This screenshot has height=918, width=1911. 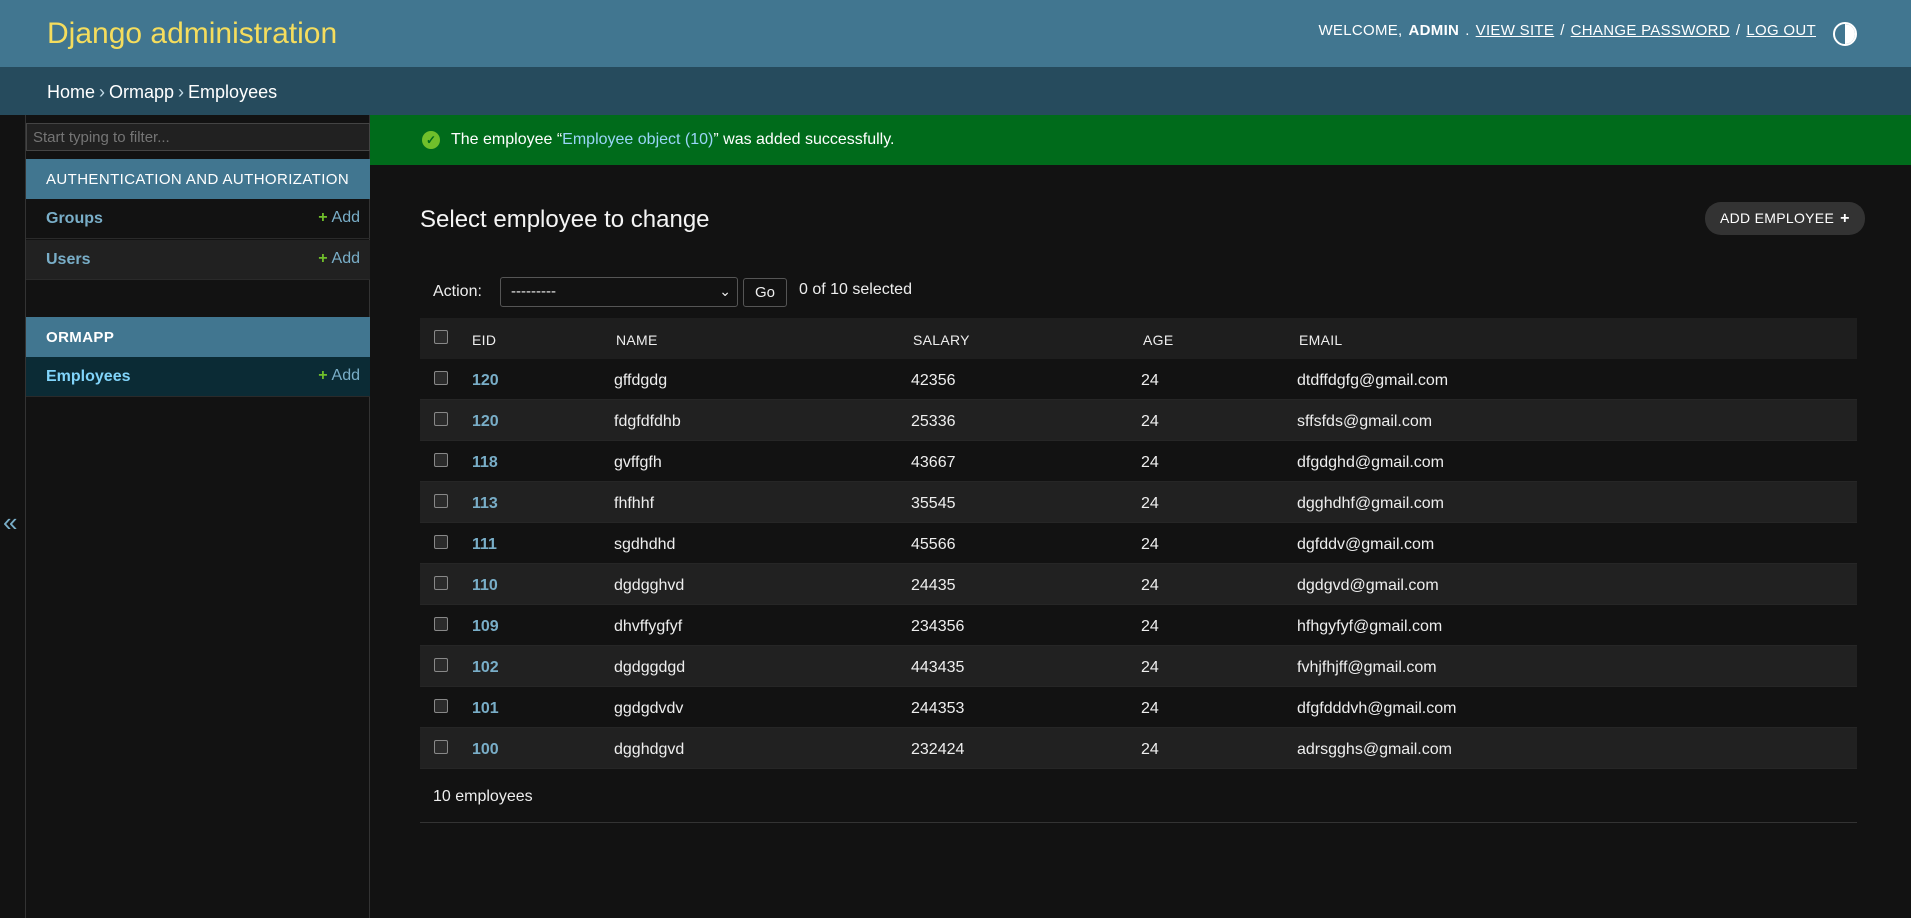 I want to click on salary-cell: 443435, so click(x=938, y=667).